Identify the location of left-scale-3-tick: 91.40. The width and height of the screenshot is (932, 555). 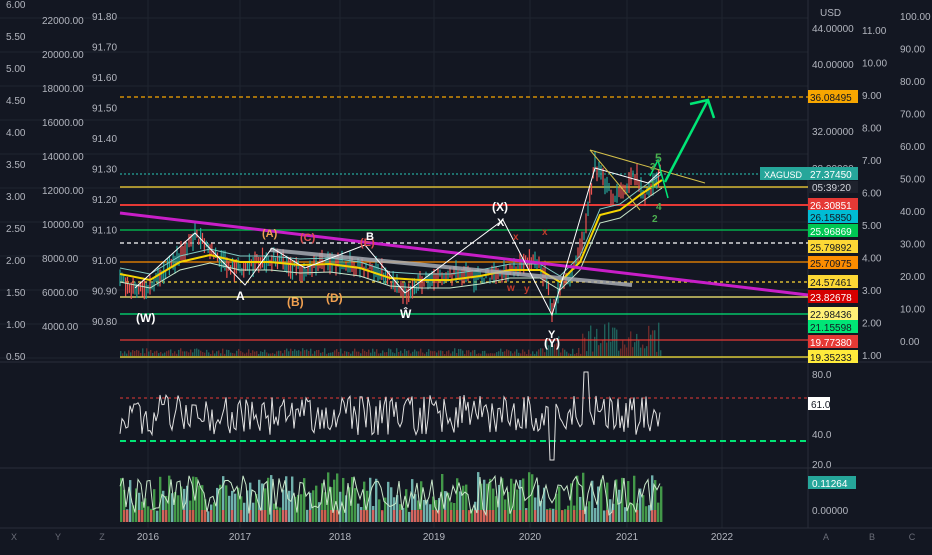
(104, 139).